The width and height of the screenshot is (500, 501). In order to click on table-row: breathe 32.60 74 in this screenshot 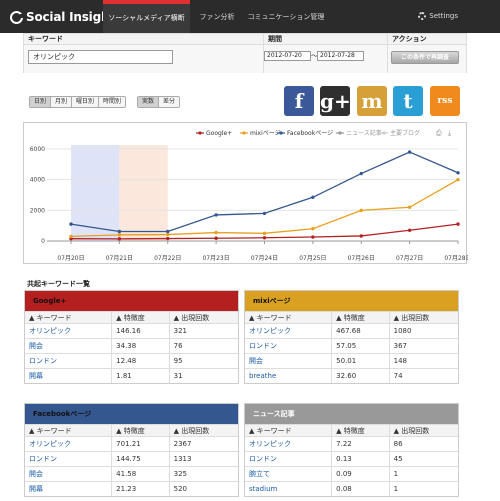, I will do `click(351, 375)`.